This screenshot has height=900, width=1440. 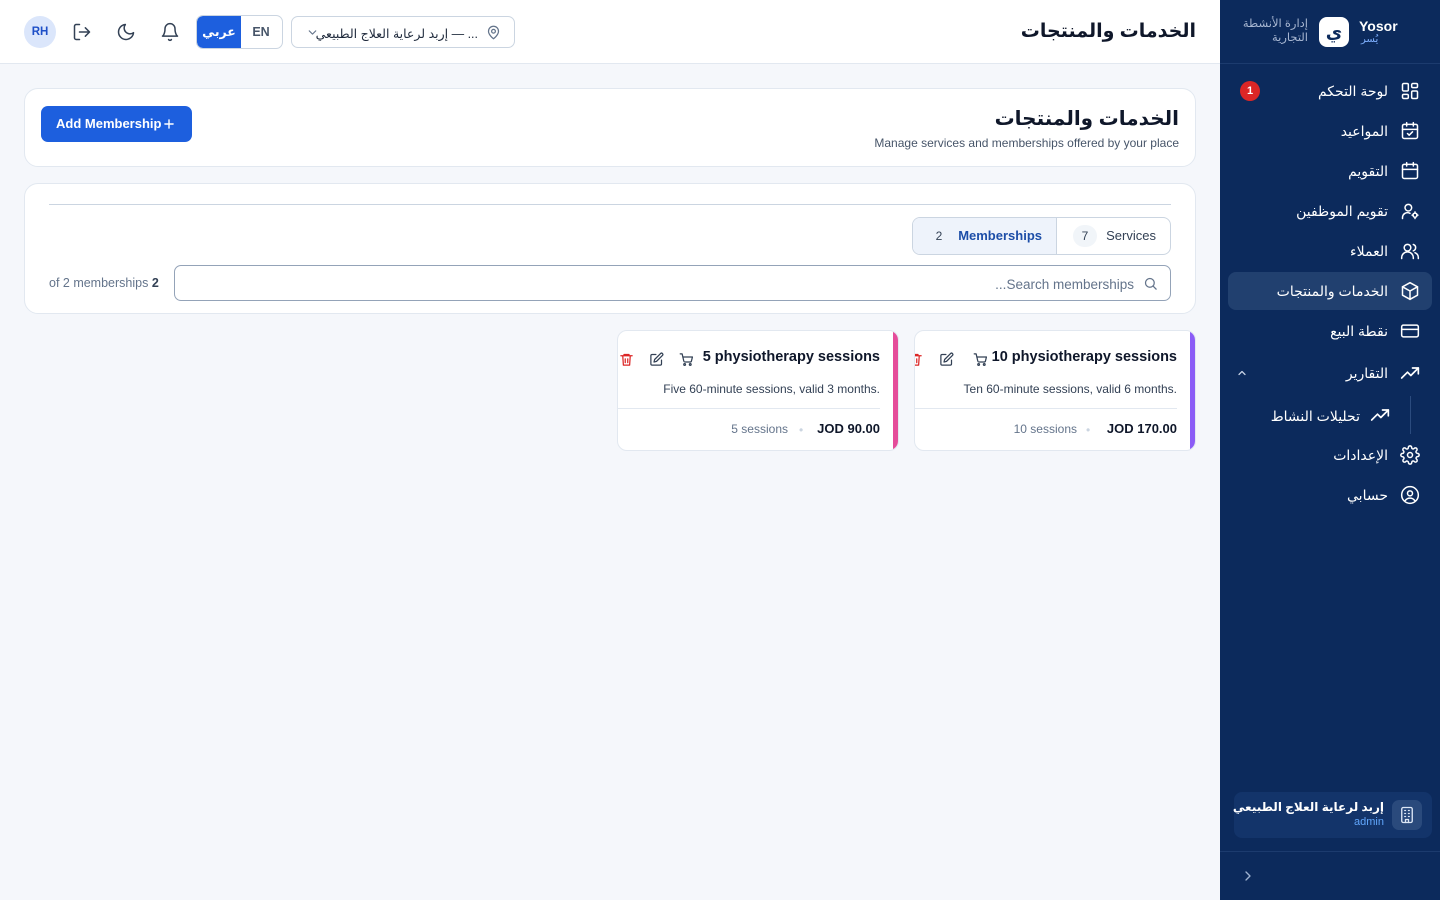 I want to click on tab-label: Services, so click(x=1131, y=235).